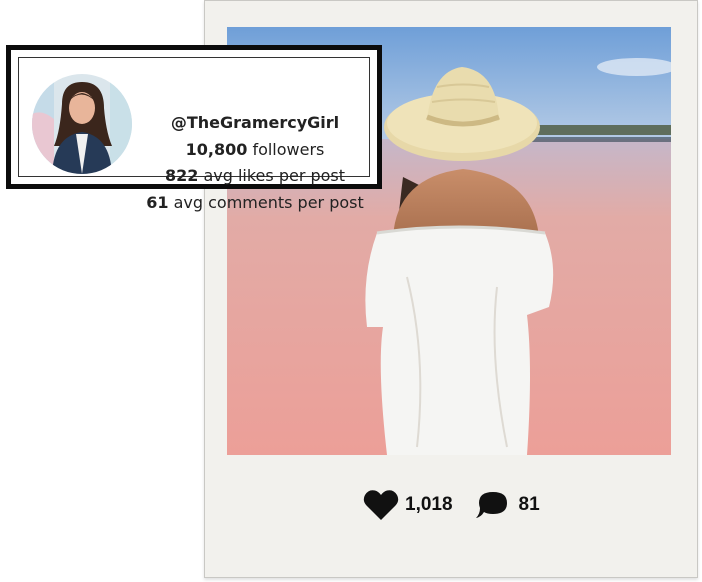 This screenshot has width=702, height=582. Describe the element at coordinates (268, 202) in the screenshot. I see `avg-comments-label: avg comments per post` at that location.